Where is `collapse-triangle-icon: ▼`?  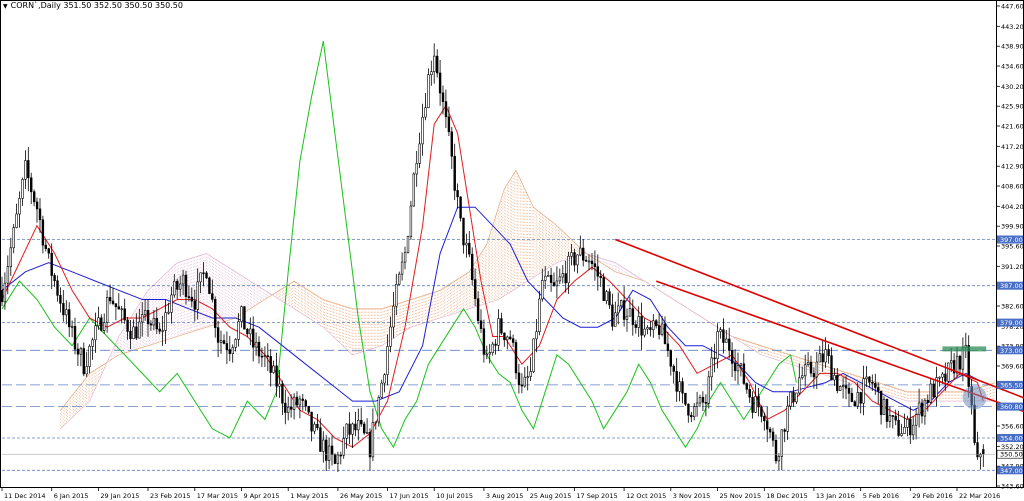
collapse-triangle-icon: ▼ is located at coordinates (5, 6).